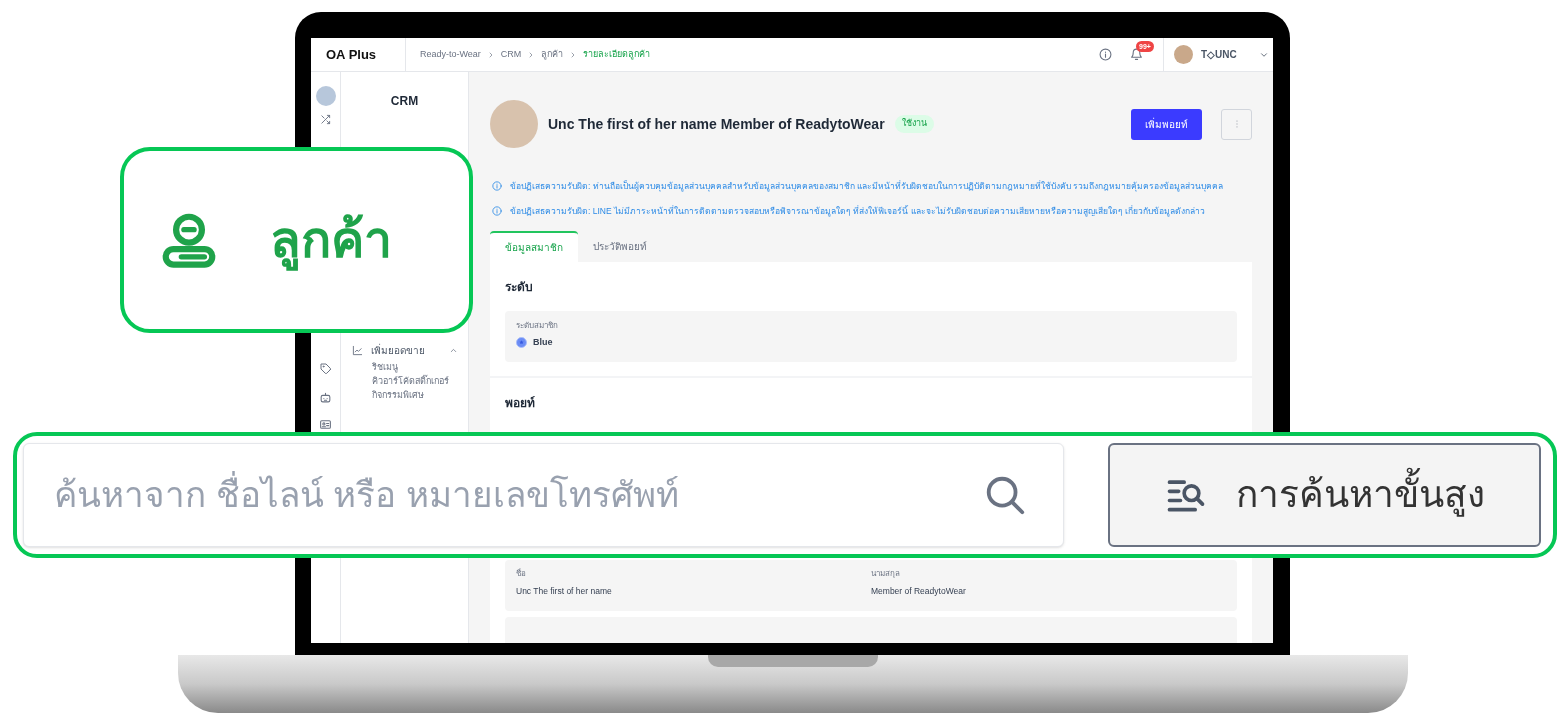 The image size is (1557, 719). Describe the element at coordinates (325, 369) in the screenshot. I see `tag-icon` at that location.